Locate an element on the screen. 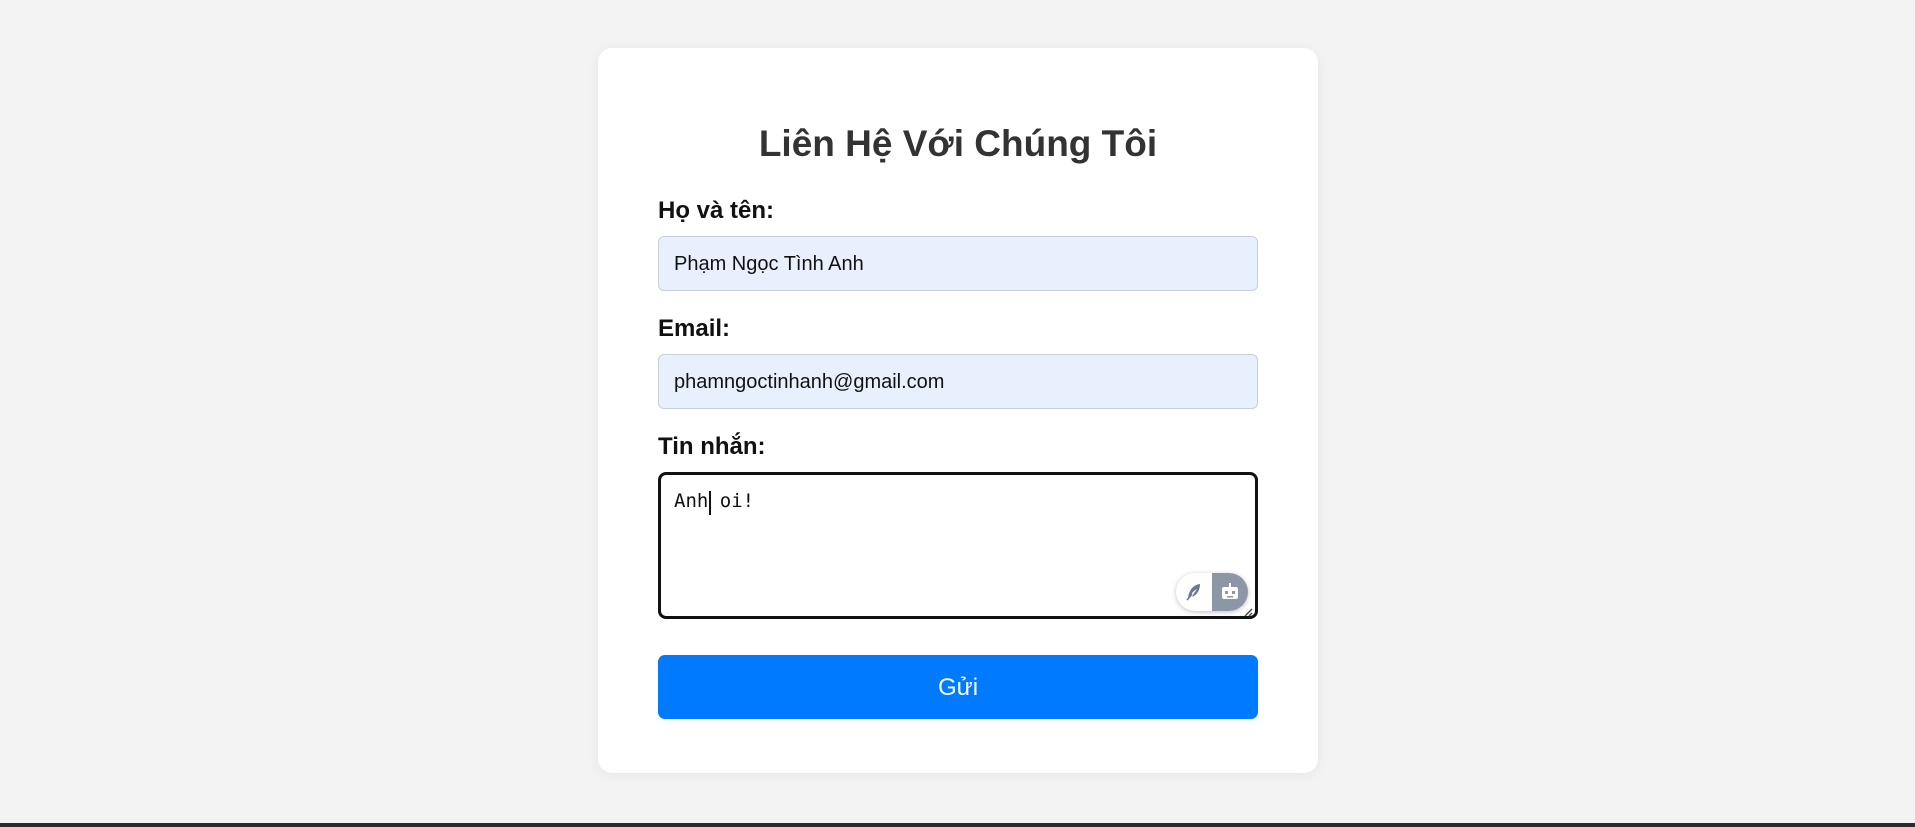 The image size is (1915, 827). message-text: Anh oi! is located at coordinates (714, 501).